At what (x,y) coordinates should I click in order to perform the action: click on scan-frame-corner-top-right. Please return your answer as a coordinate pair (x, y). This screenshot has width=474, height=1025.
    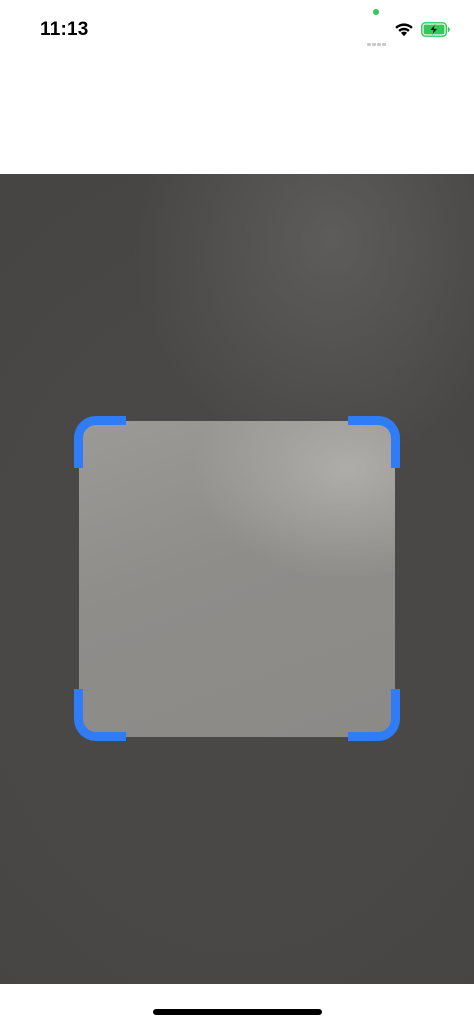
    Looking at the image, I should click on (374, 442).